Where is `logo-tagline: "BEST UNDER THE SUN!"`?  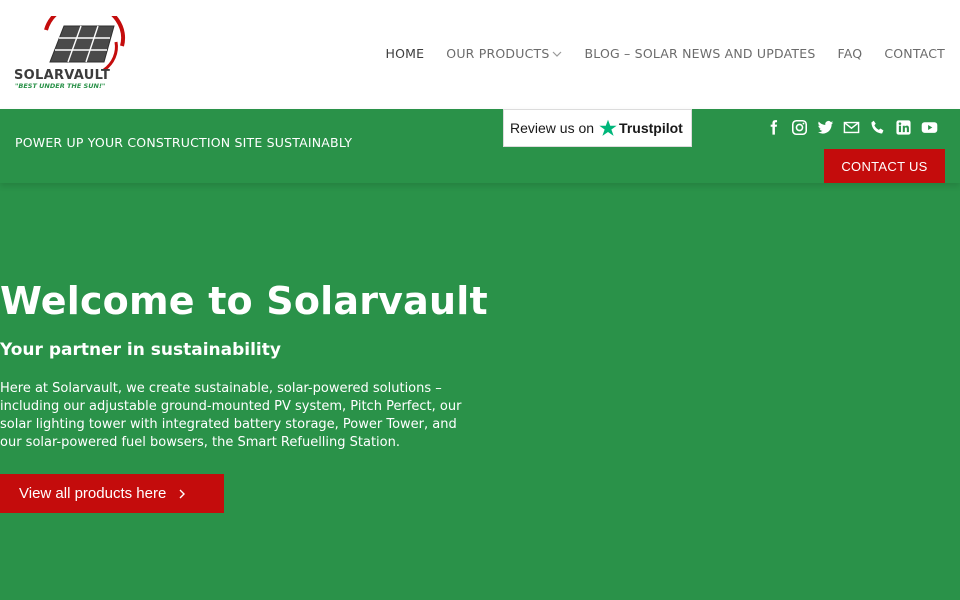
logo-tagline: "BEST UNDER THE SUN!" is located at coordinates (60, 86).